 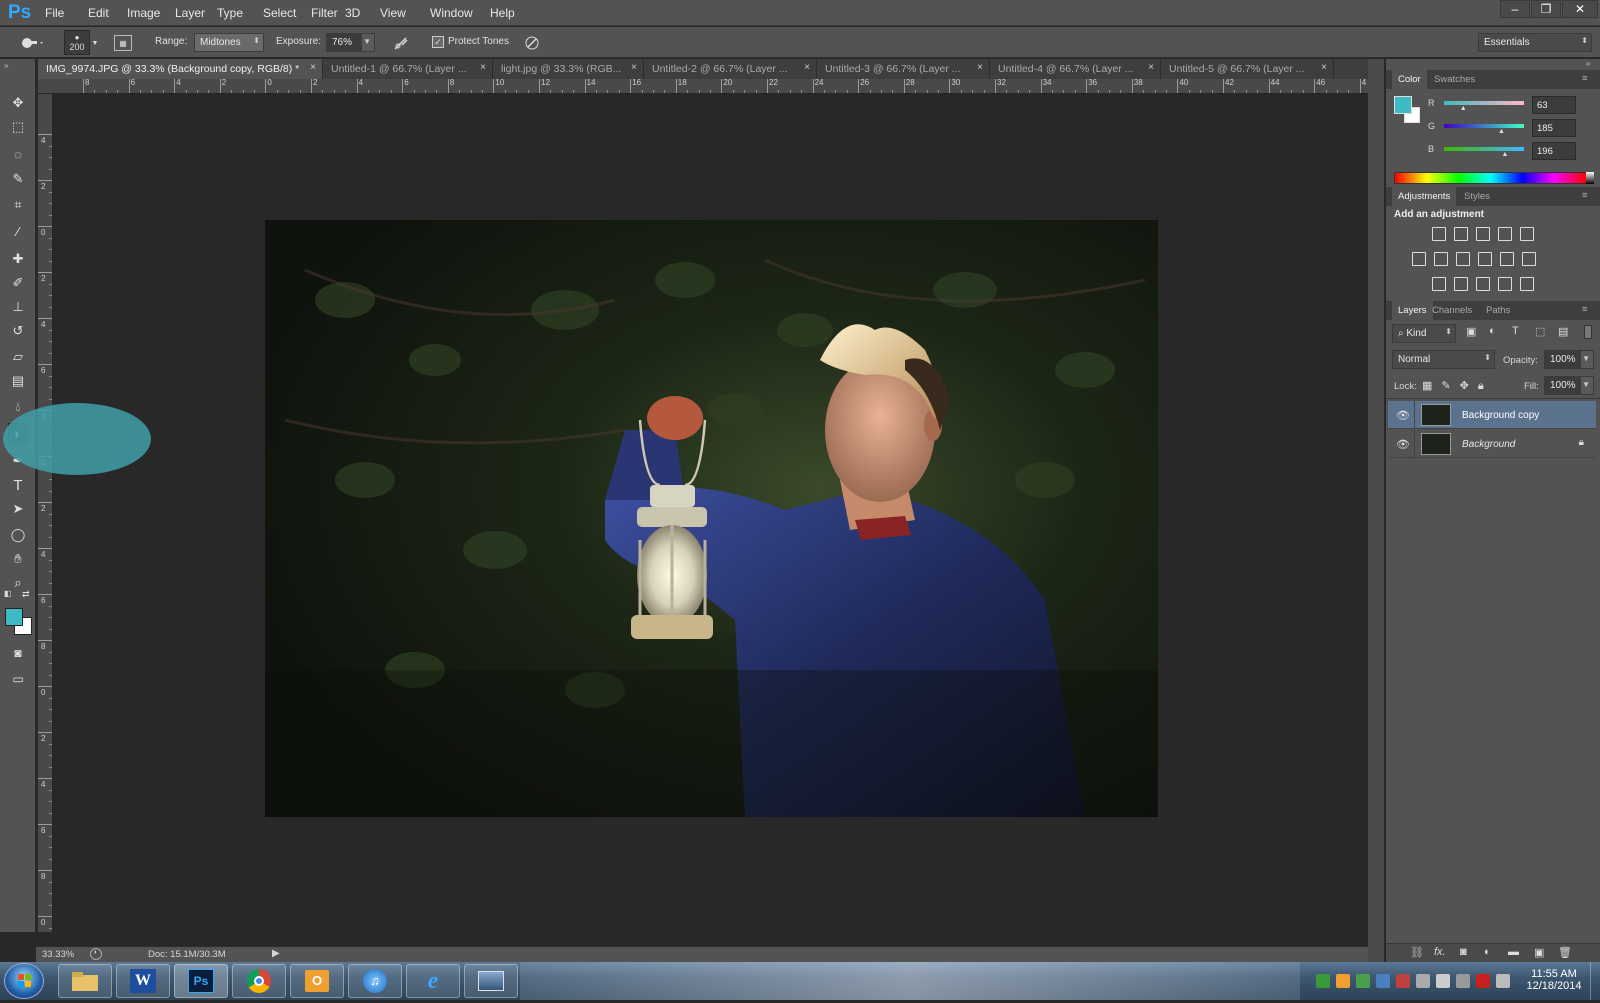 What do you see at coordinates (276, 953) in the screenshot?
I see `status-menu-arrow-icon: ▶` at bounding box center [276, 953].